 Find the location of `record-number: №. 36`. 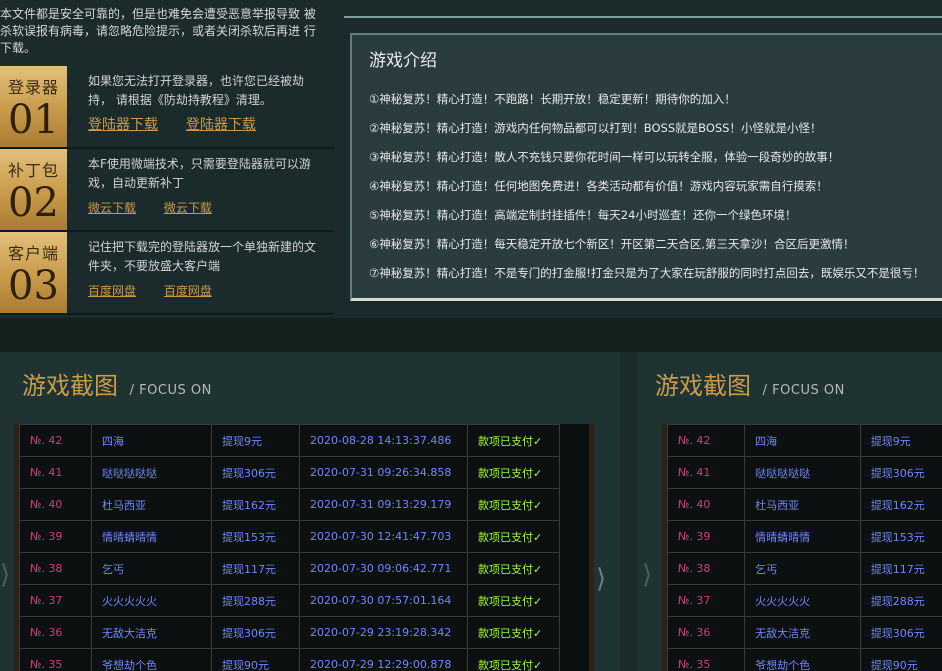

record-number: №. 36 is located at coordinates (55, 632).